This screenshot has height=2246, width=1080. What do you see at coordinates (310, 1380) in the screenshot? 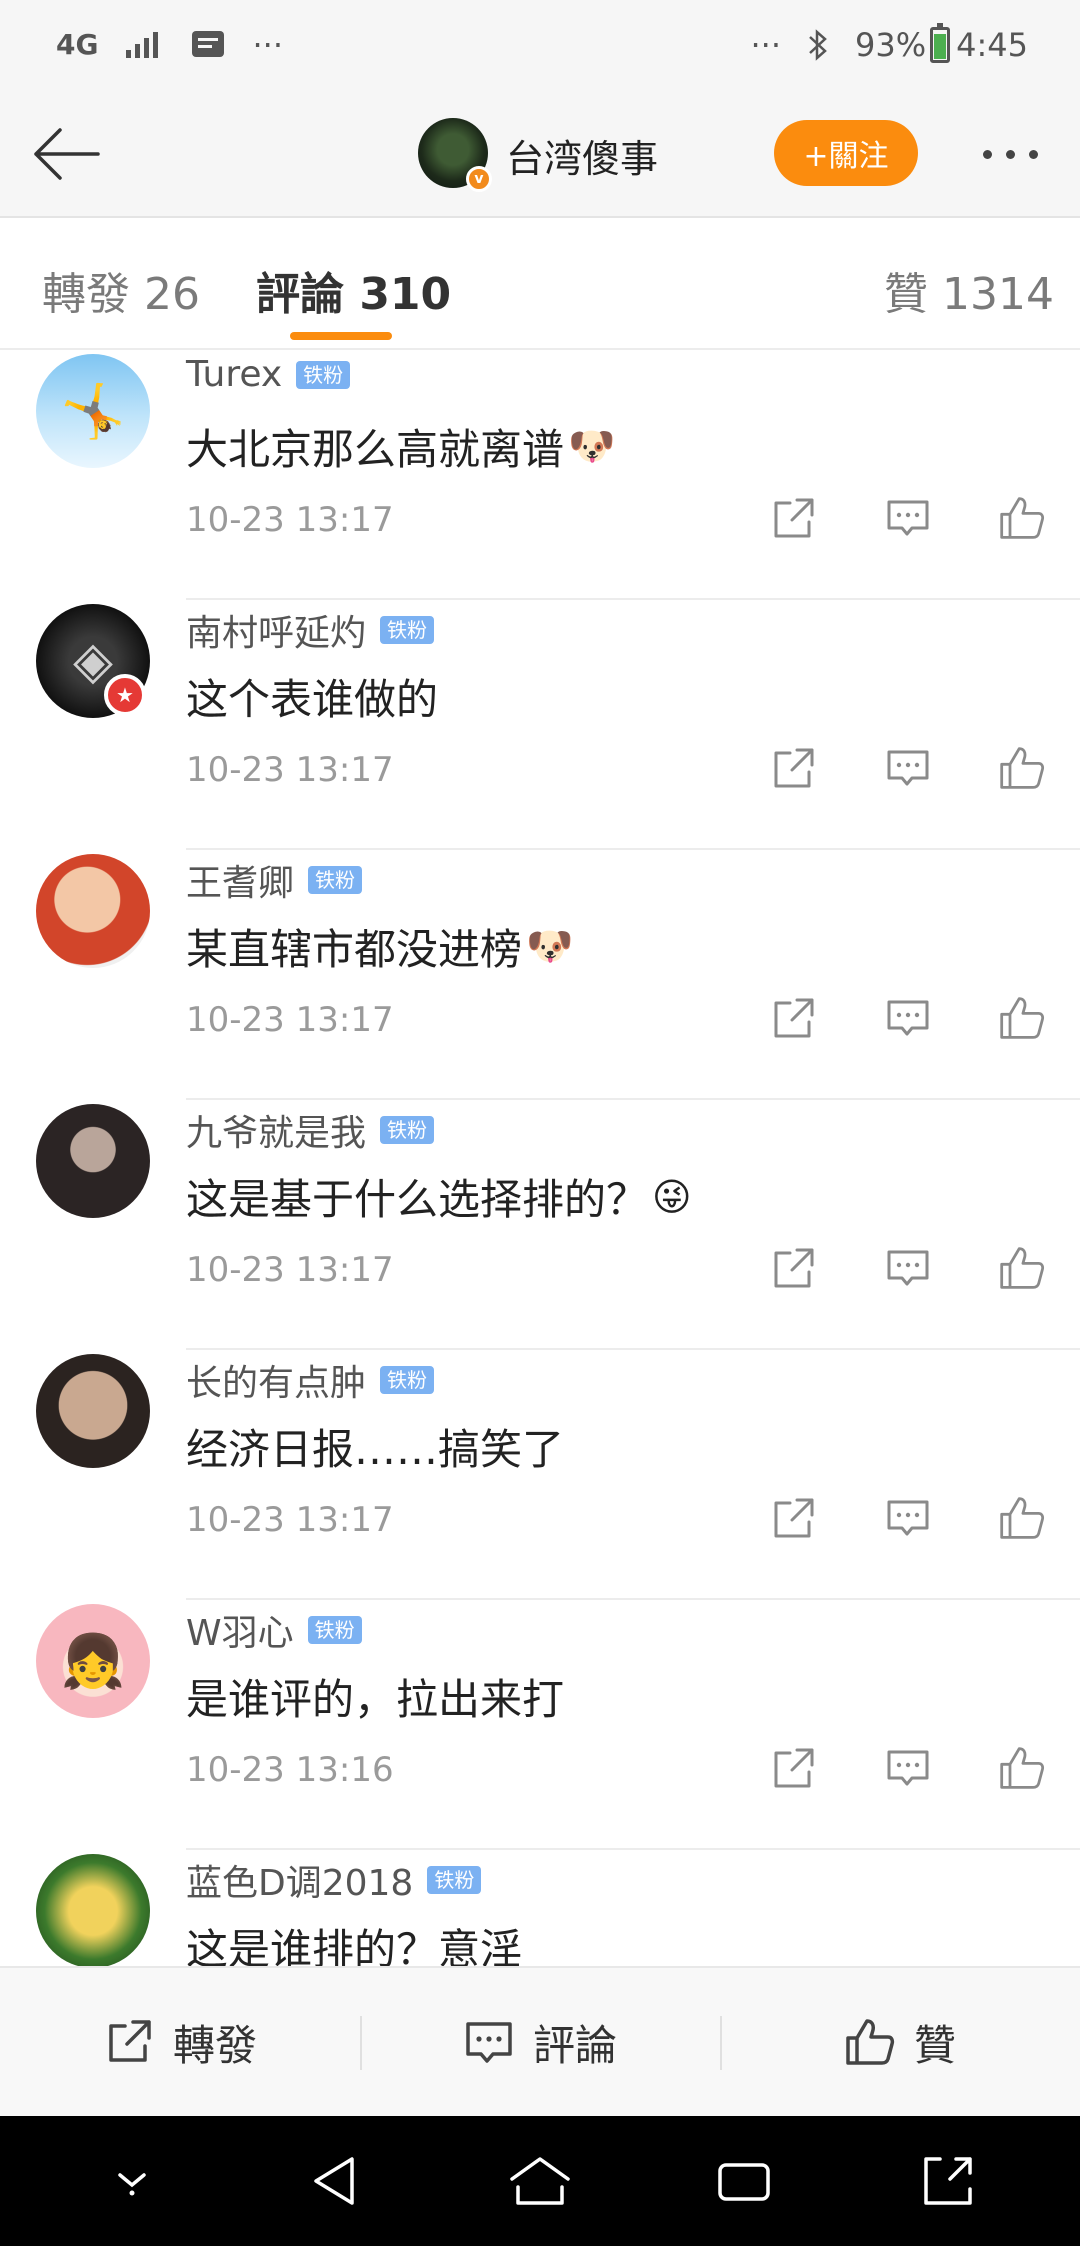
I see `commenter-name: 长的有点肿 铁粉` at bounding box center [310, 1380].